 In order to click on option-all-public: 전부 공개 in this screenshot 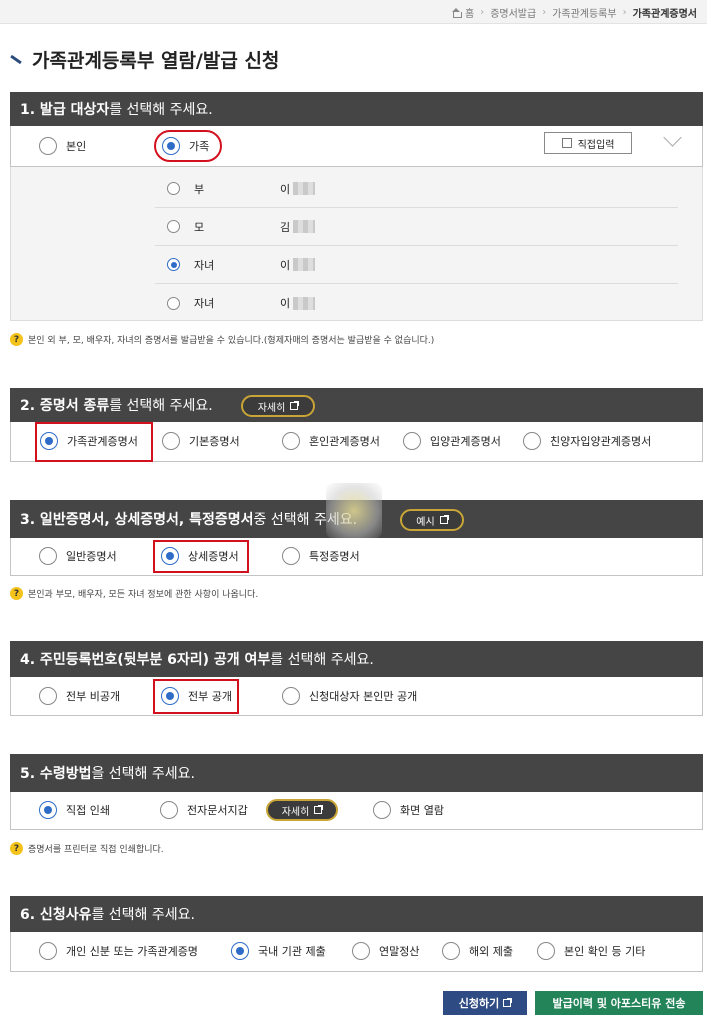, I will do `click(196, 696)`.